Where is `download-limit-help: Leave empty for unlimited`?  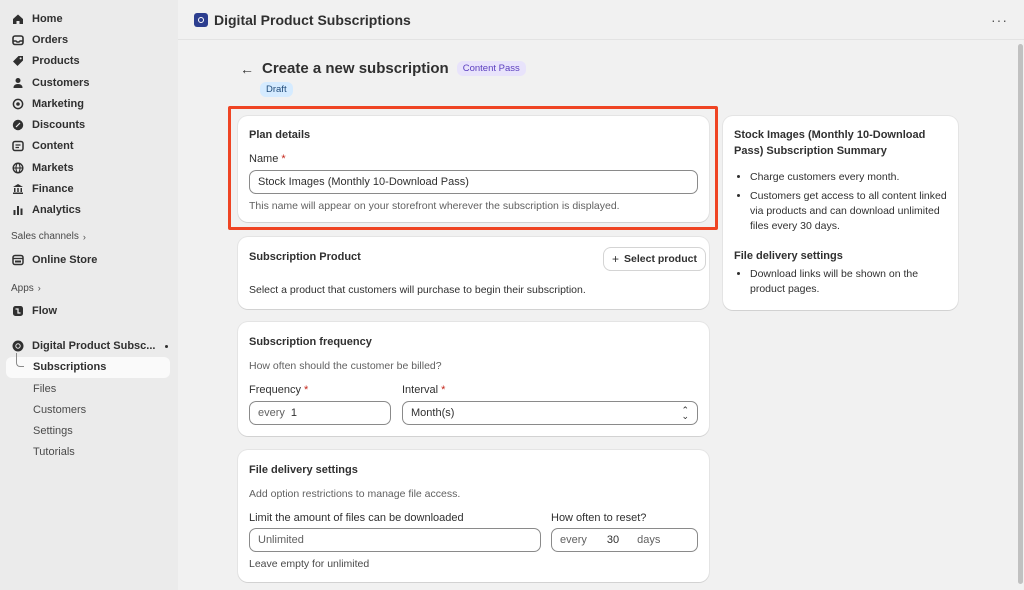 download-limit-help: Leave empty for unlimited is located at coordinates (309, 564).